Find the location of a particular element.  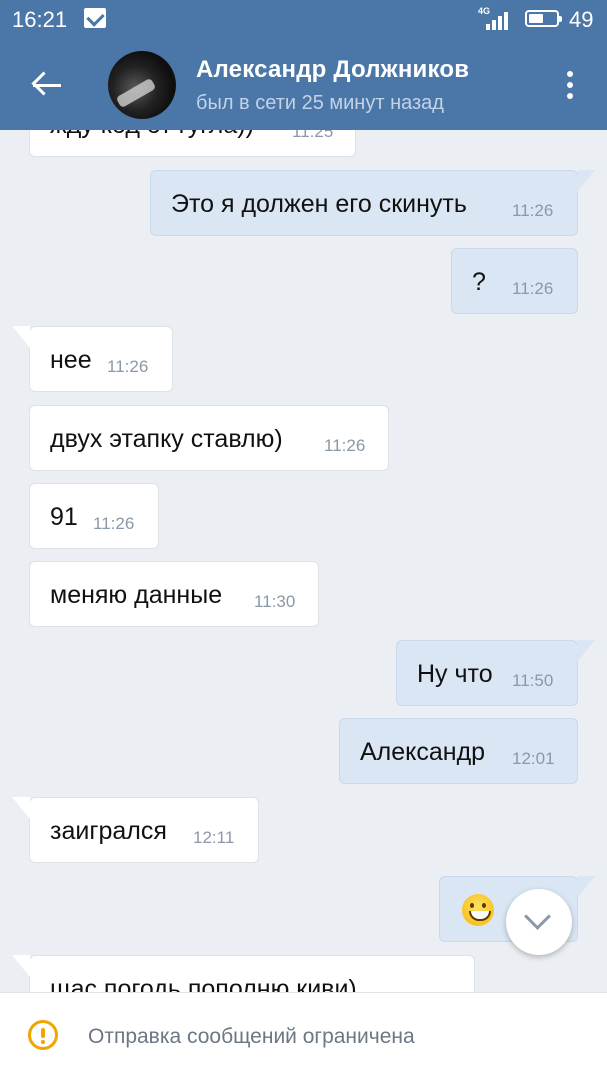

restriction-text: Отправка сообщений ограничена is located at coordinates (251, 1036).